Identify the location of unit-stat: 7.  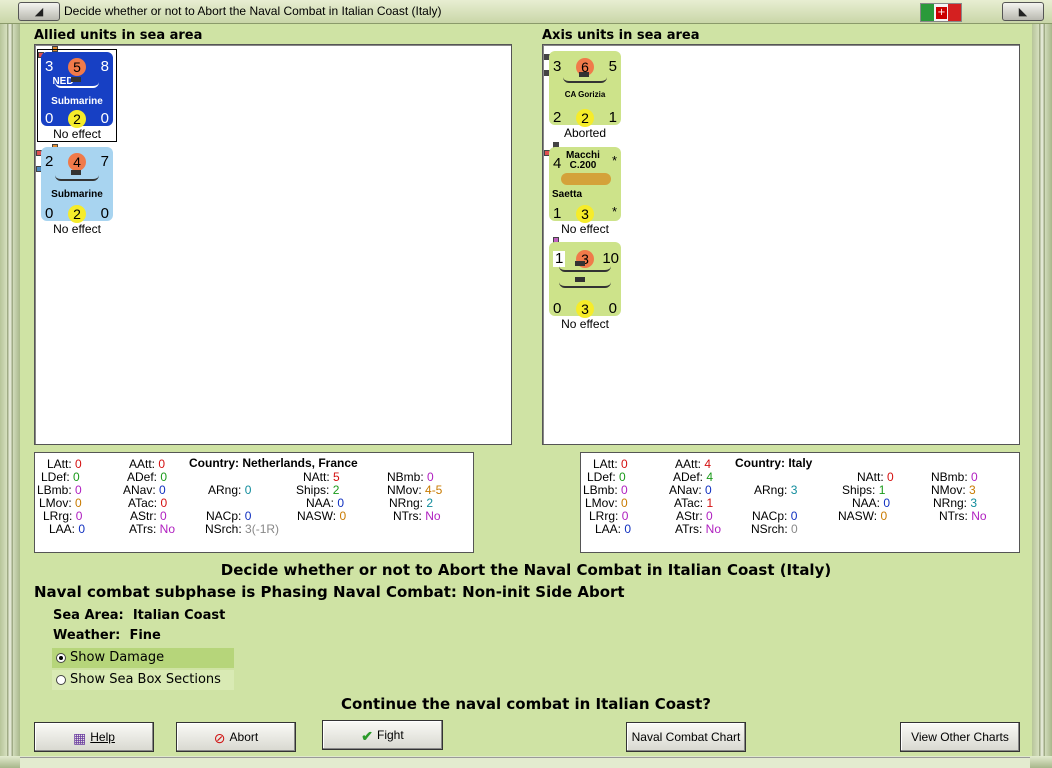
(104, 161).